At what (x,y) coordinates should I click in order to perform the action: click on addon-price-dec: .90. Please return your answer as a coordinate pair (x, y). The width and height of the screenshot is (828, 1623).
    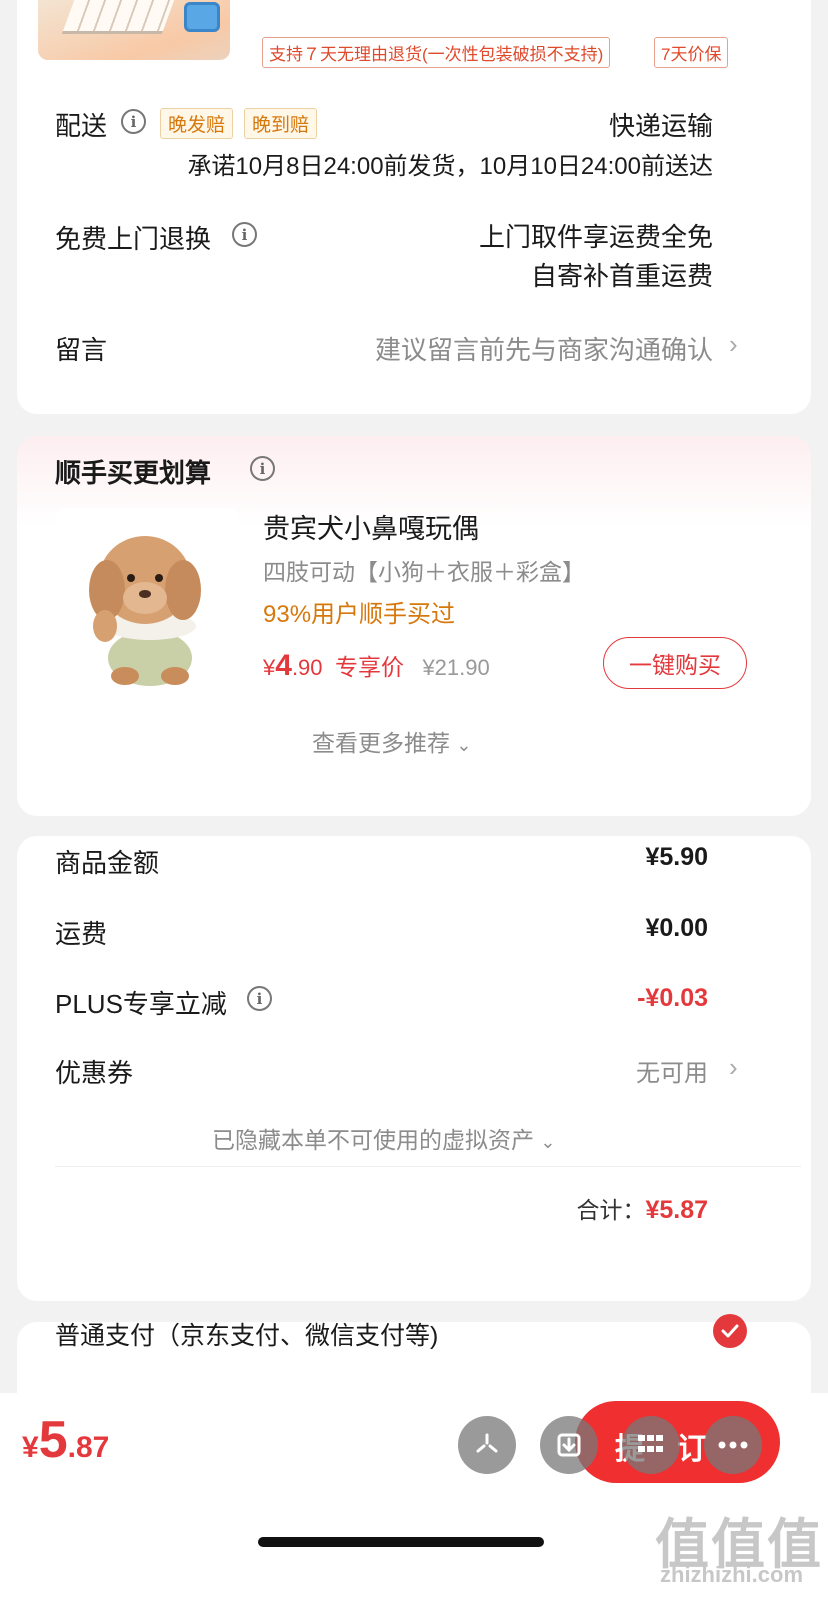
    Looking at the image, I should click on (307, 667).